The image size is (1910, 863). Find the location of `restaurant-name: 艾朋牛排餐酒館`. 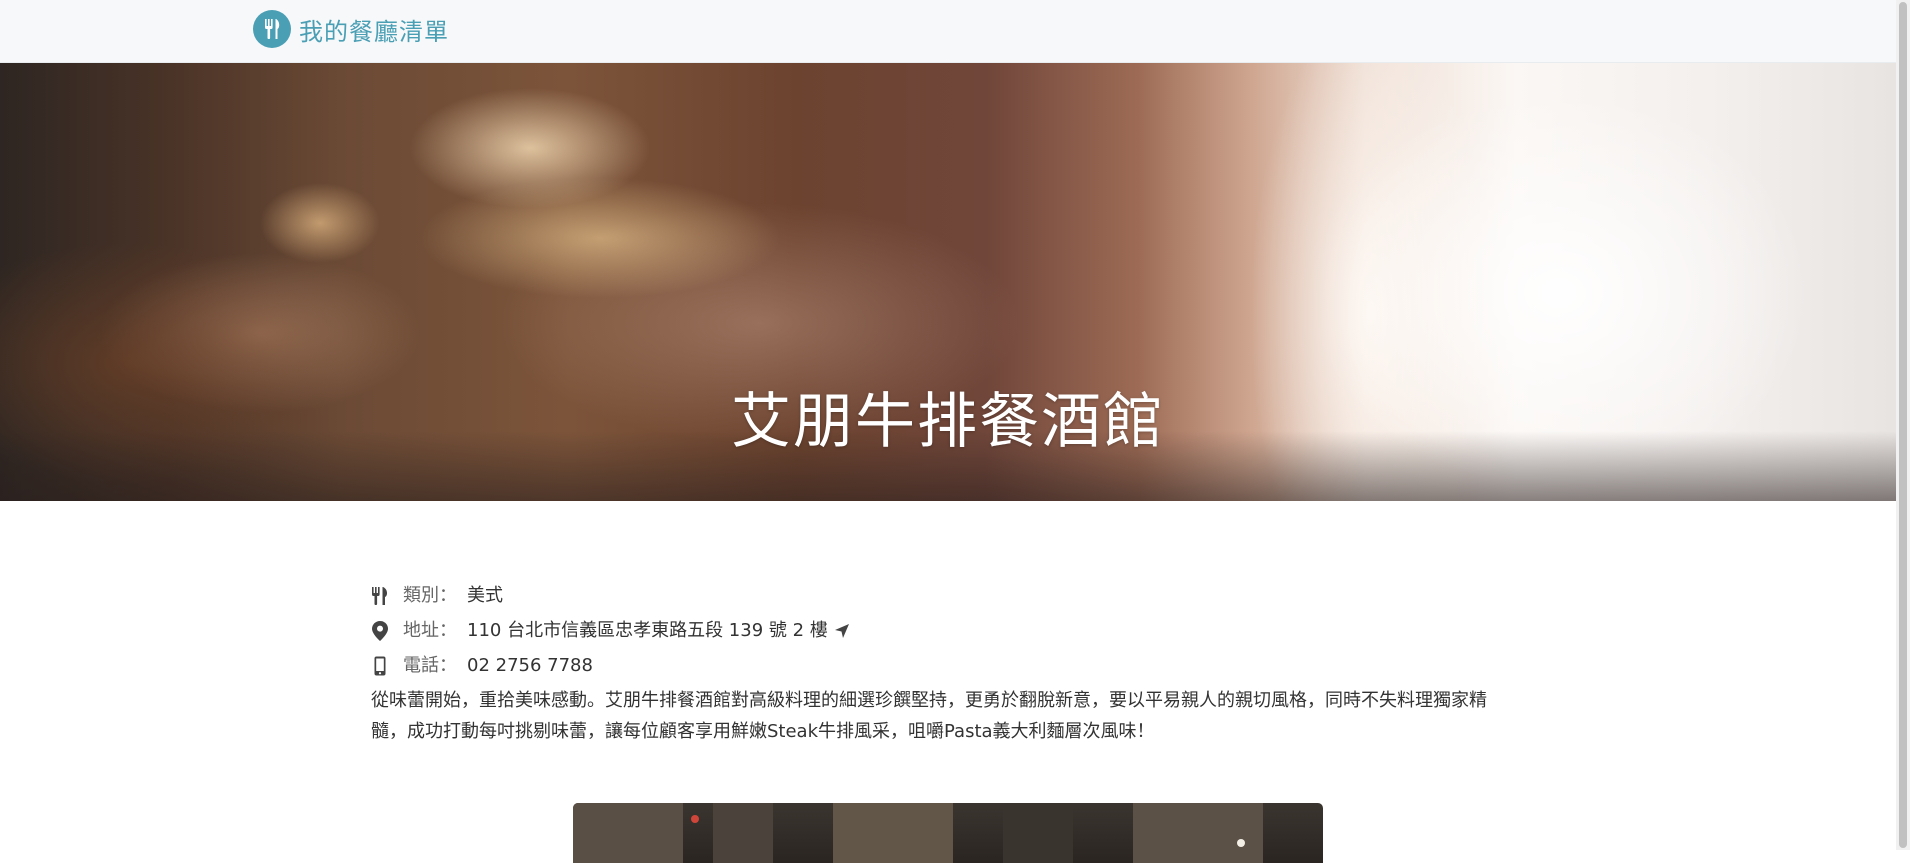

restaurant-name: 艾朋牛排餐酒館 is located at coordinates (948, 422).